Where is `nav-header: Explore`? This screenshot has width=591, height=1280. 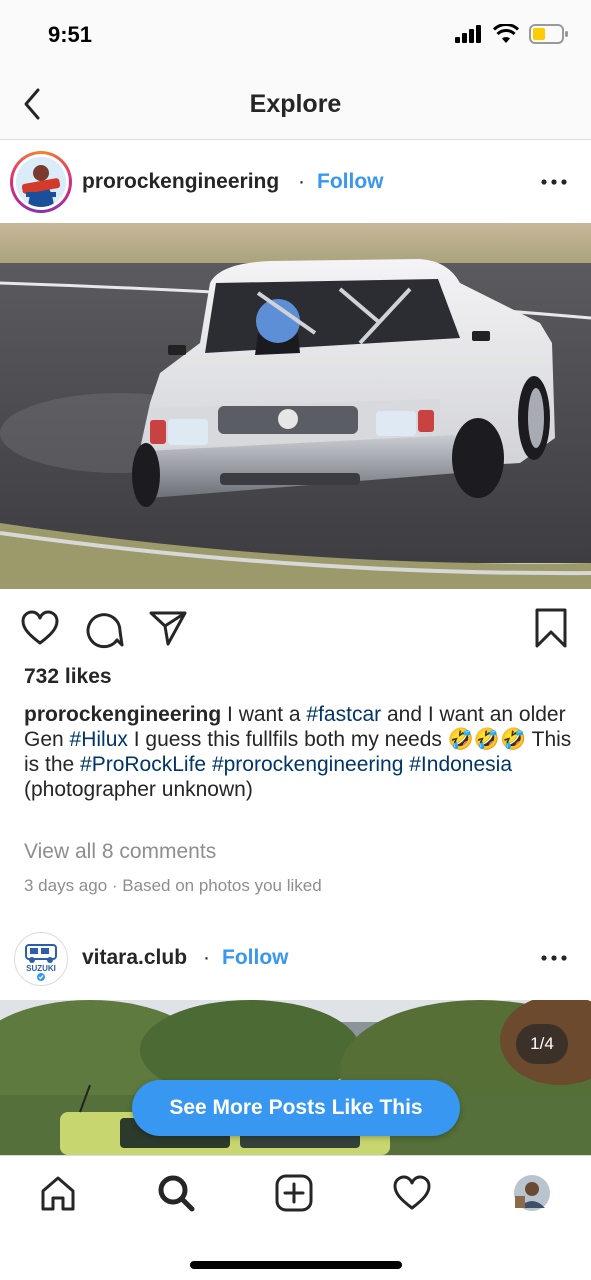 nav-header: Explore is located at coordinates (295, 105).